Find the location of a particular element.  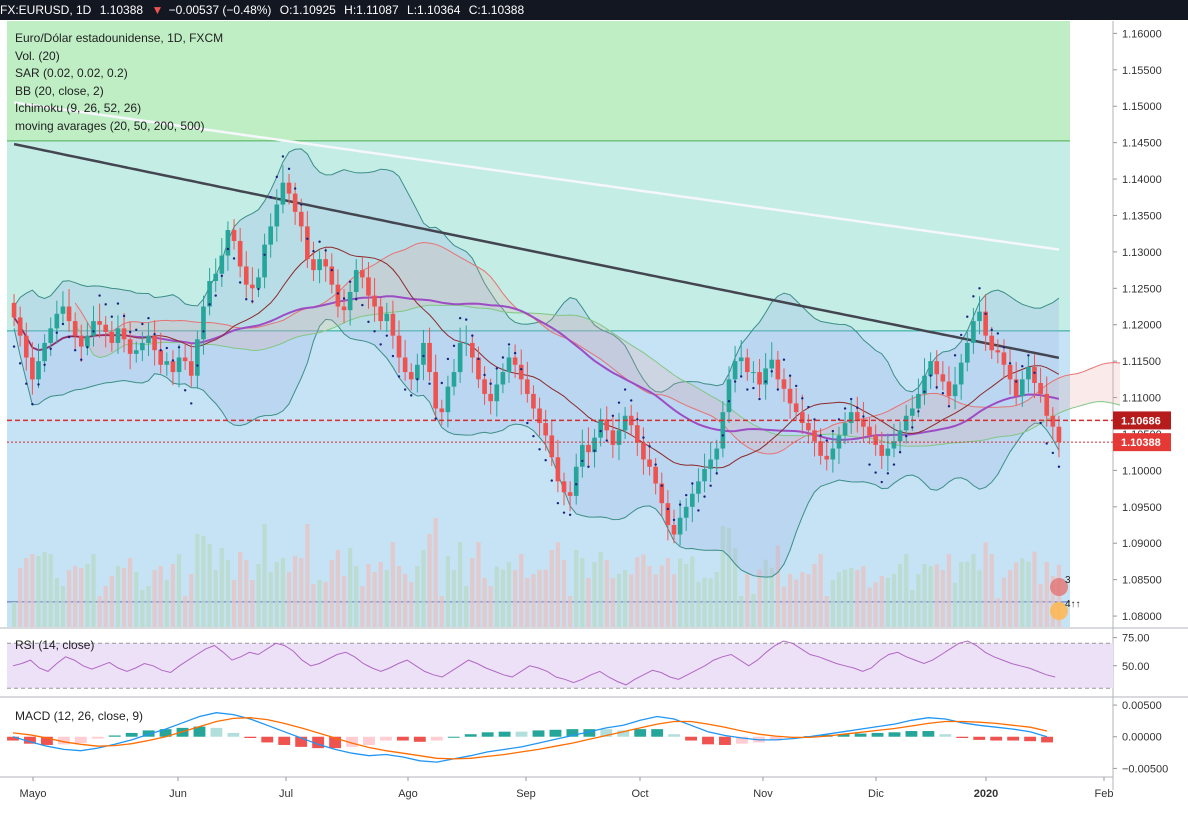

legend-item-bb: BB (20, close, 2) is located at coordinates (119, 92).